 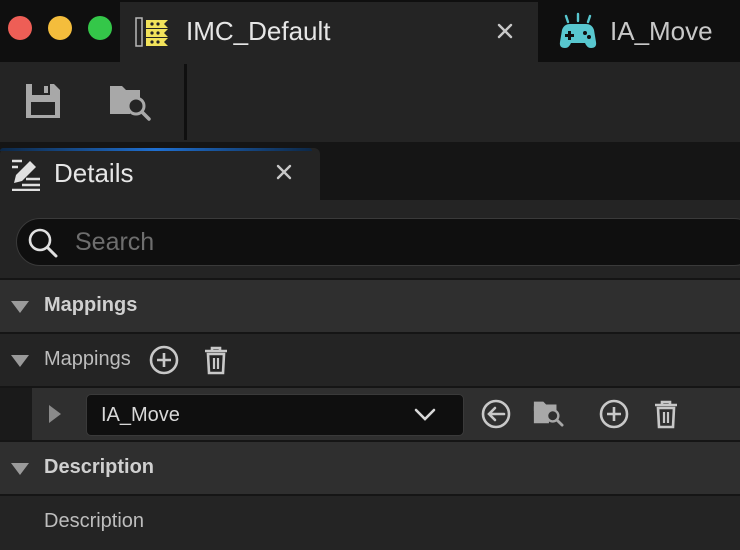 What do you see at coordinates (375, 242) in the screenshot?
I see `search-input` at bounding box center [375, 242].